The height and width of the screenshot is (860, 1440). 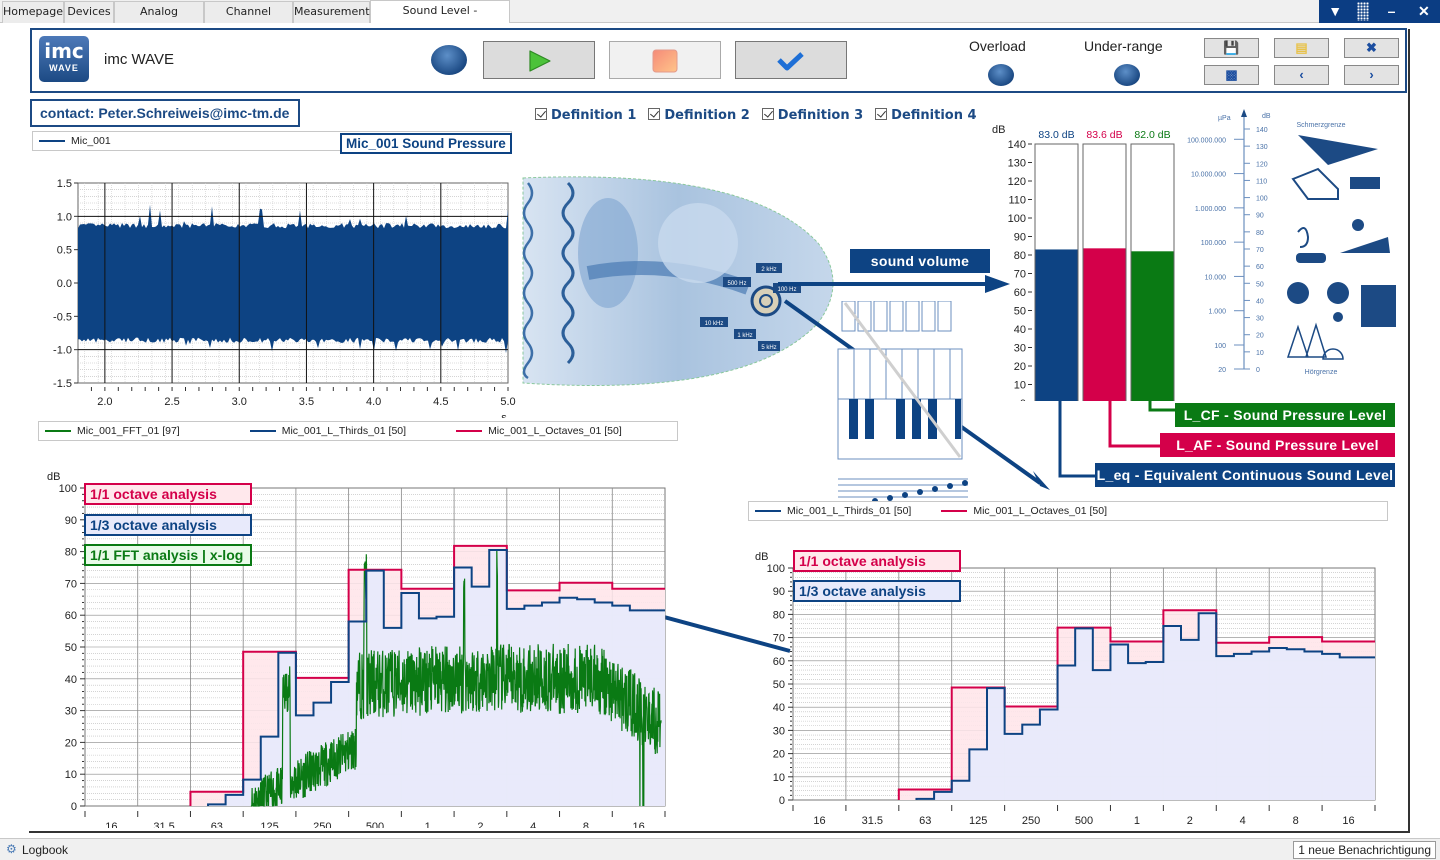 I want to click on db-tick-label: 100, so click(x=1262, y=199).